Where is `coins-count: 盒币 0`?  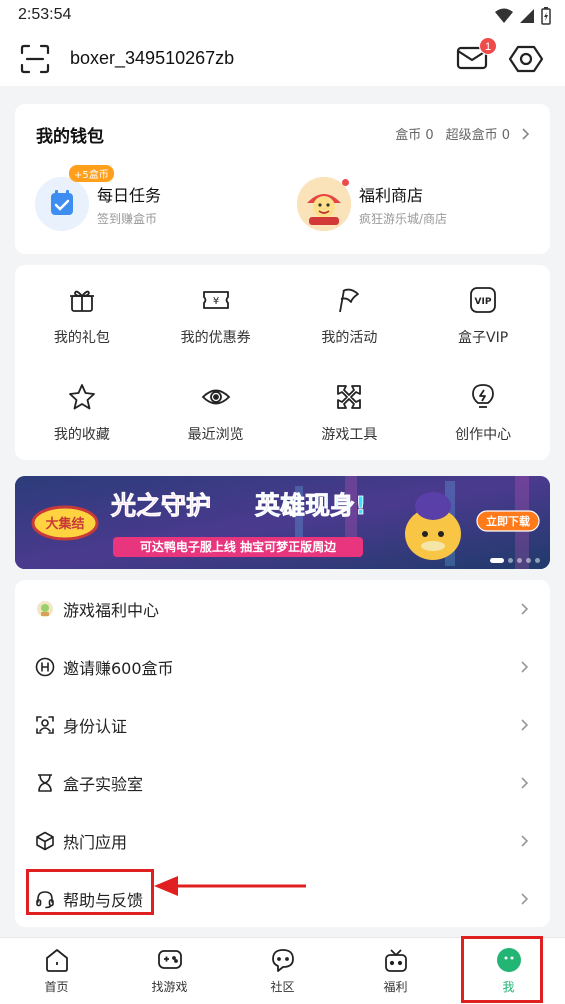
coins-count: 盒币 0 is located at coordinates (414, 135).